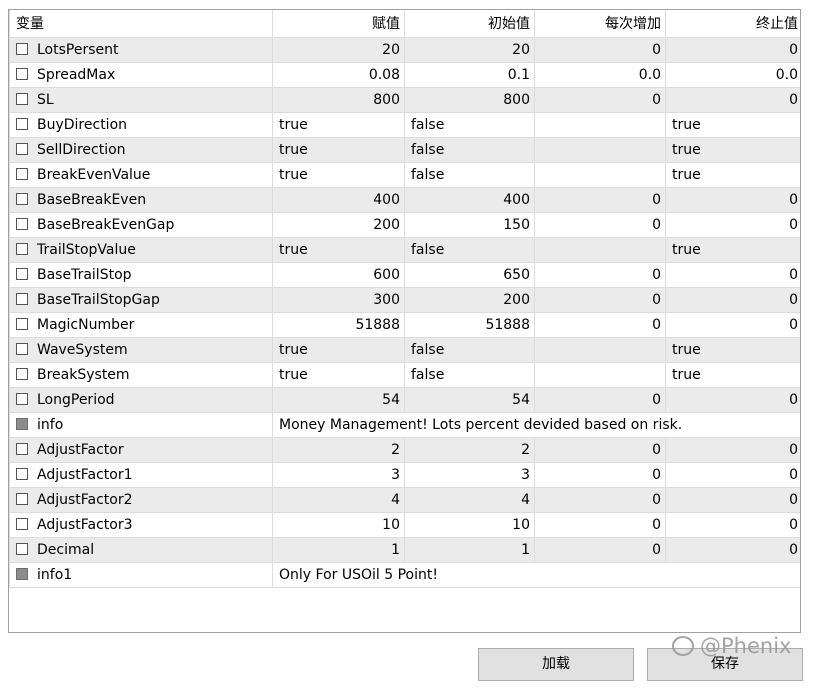 This screenshot has width=813, height=690. Describe the element at coordinates (338, 399) in the screenshot. I see `value-cell: 54` at that location.